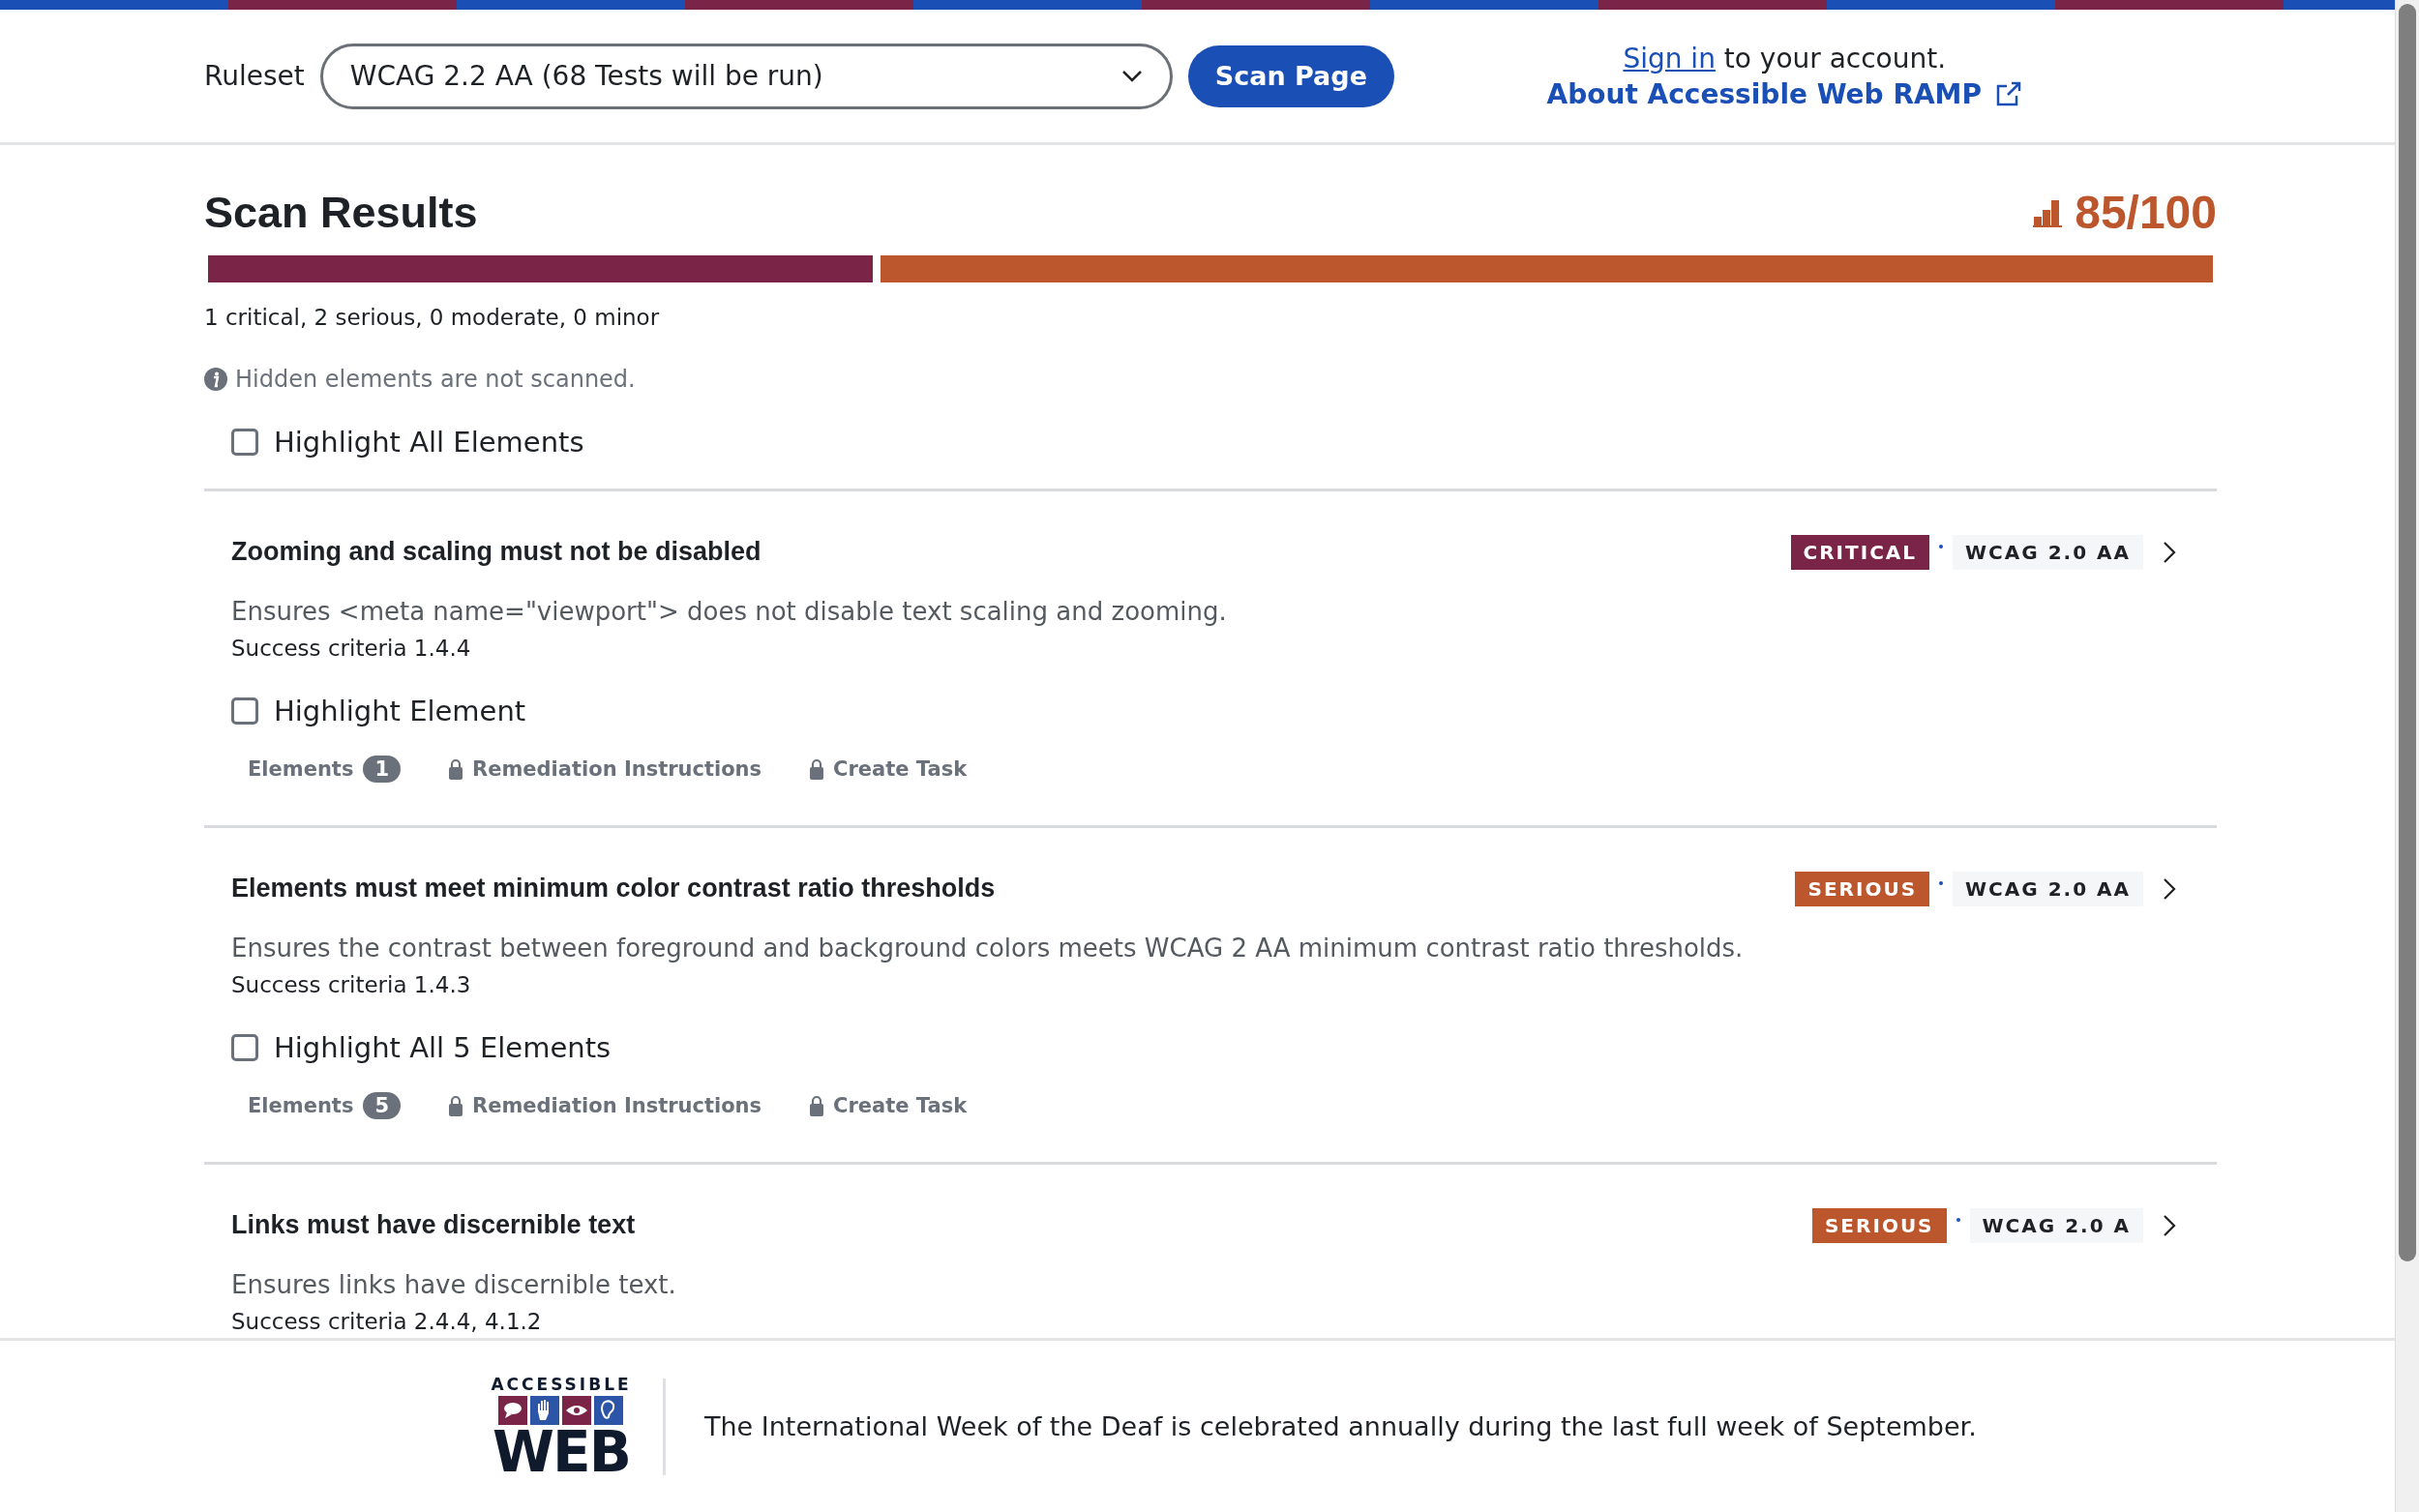 The width and height of the screenshot is (2419, 1512). I want to click on hidden-elements-notice: Hidden elements are not scanned., so click(436, 380).